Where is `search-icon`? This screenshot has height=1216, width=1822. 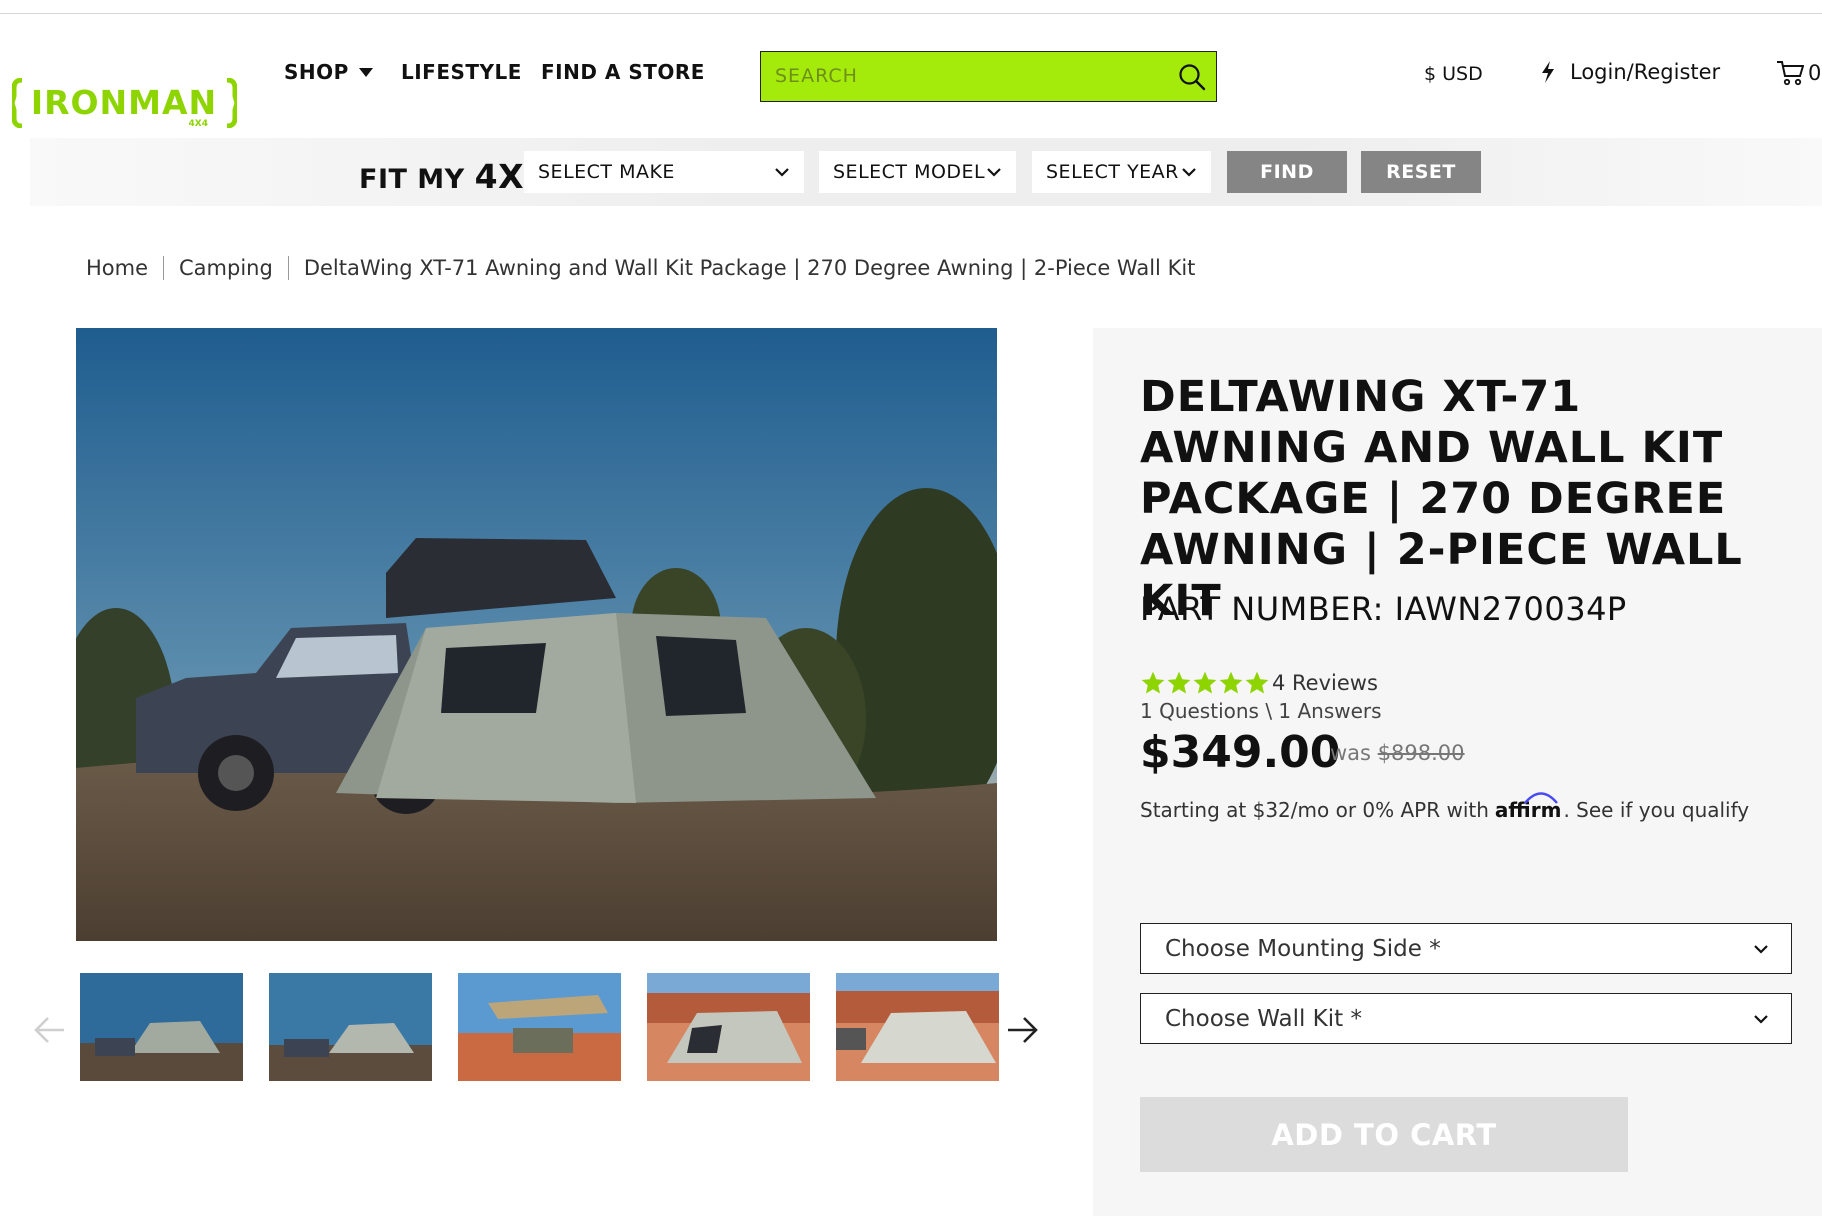
search-icon is located at coordinates (1192, 77).